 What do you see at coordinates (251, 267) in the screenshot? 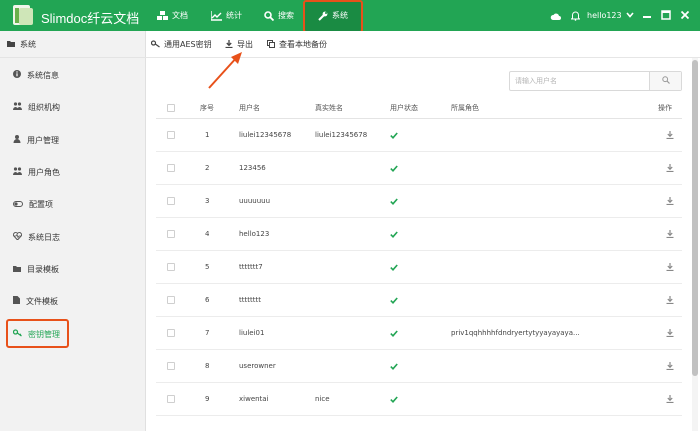
I see `cell-username: ttttttt7` at bounding box center [251, 267].